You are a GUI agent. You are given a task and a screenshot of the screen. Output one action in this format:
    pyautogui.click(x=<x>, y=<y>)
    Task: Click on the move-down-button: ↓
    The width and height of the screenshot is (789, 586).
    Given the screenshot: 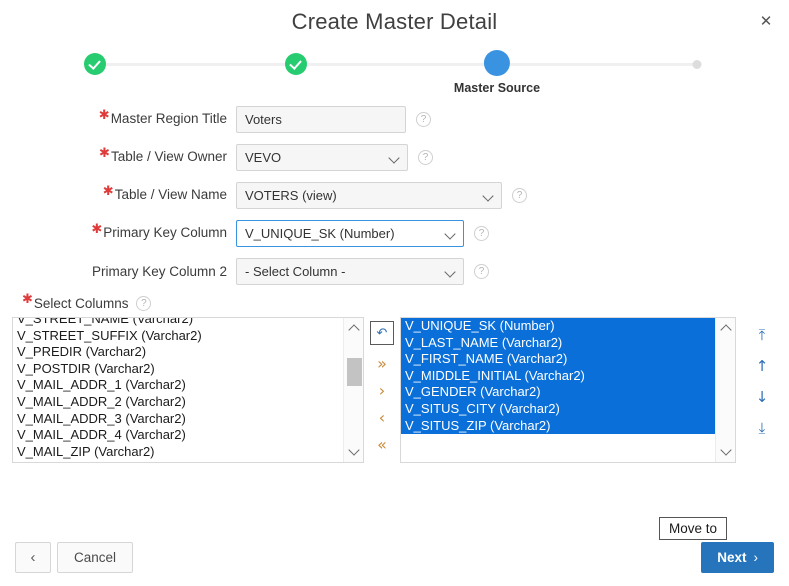 What is the action you would take?
    pyautogui.click(x=762, y=397)
    